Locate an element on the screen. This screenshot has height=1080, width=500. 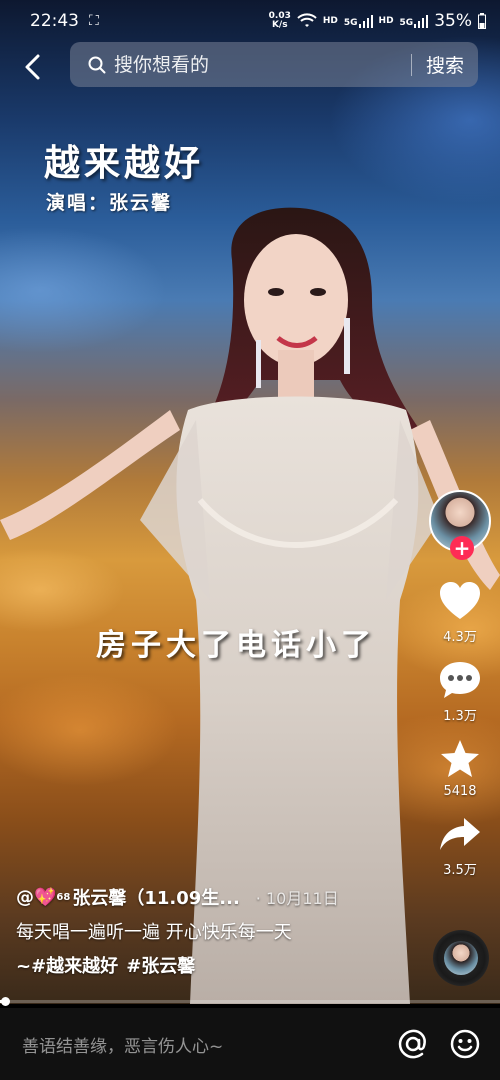
song-title: 越来越好 is located at coordinates (124, 163).